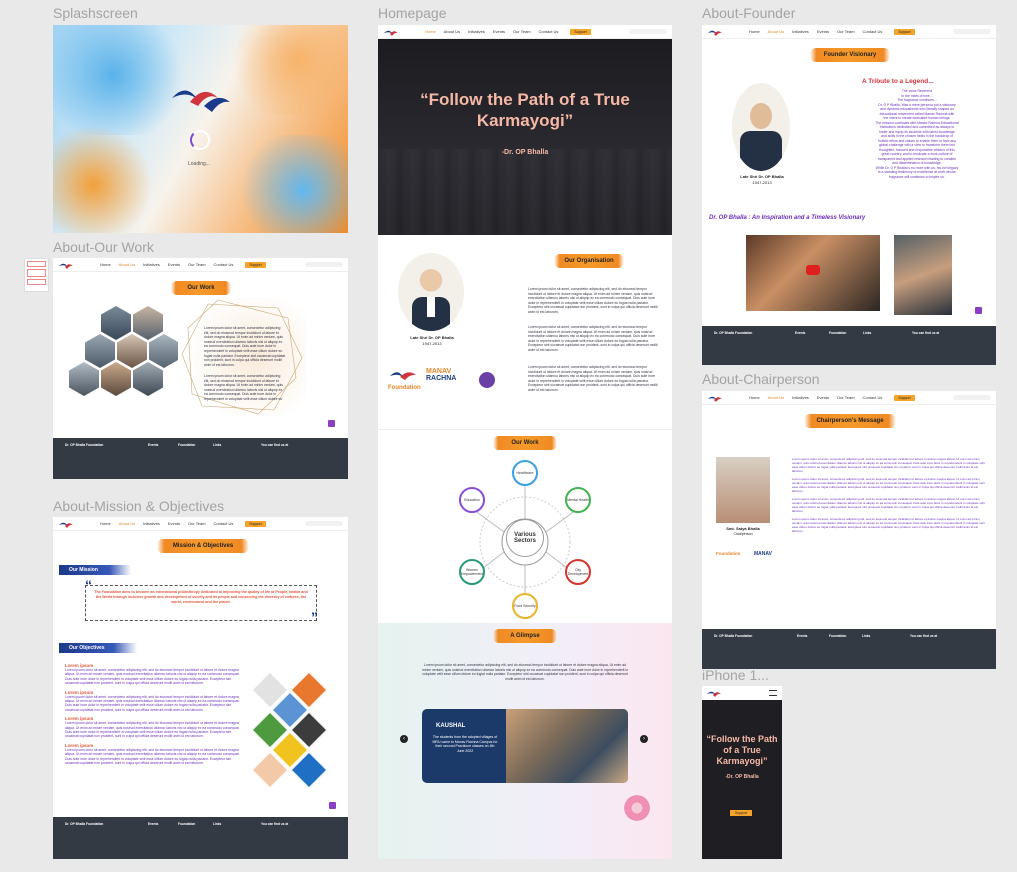  I want to click on sector-education: Education, so click(472, 500).